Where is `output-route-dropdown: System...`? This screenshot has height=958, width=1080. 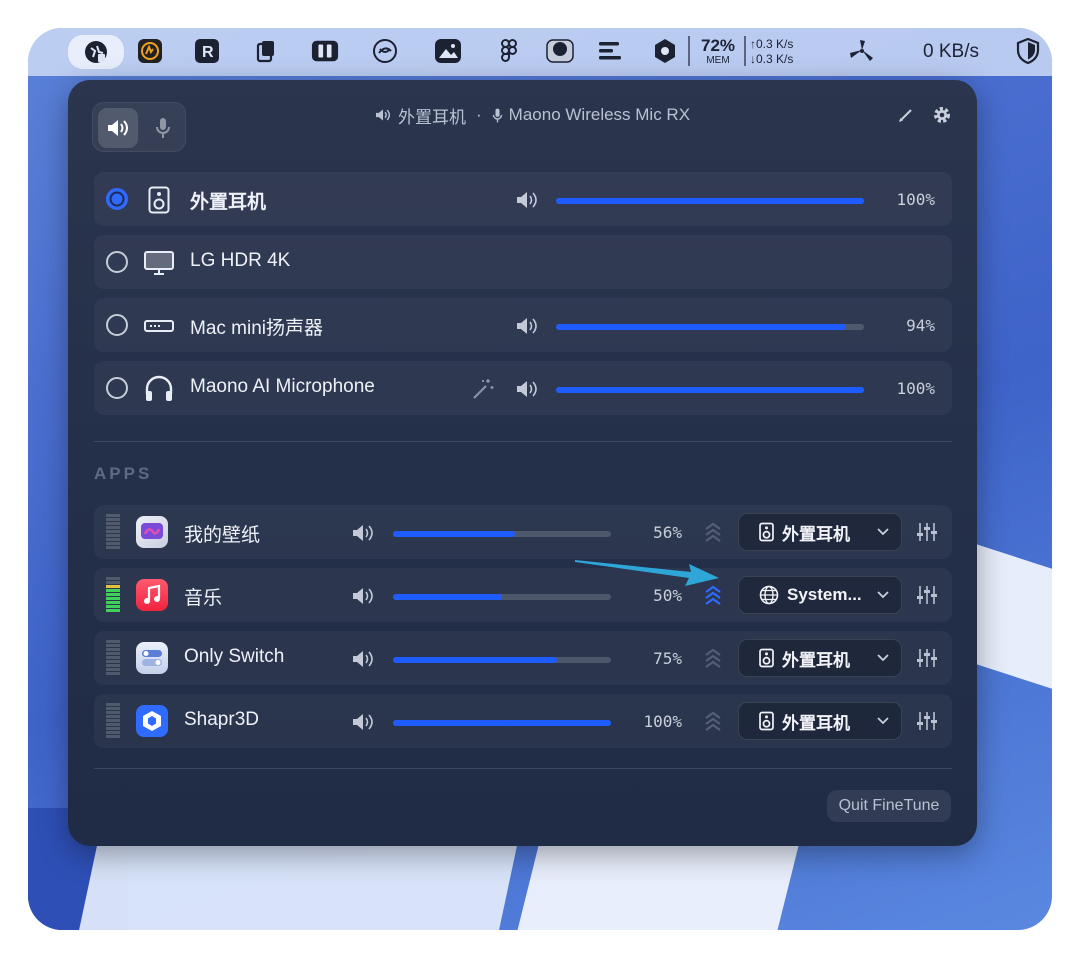
output-route-dropdown: System... is located at coordinates (820, 595).